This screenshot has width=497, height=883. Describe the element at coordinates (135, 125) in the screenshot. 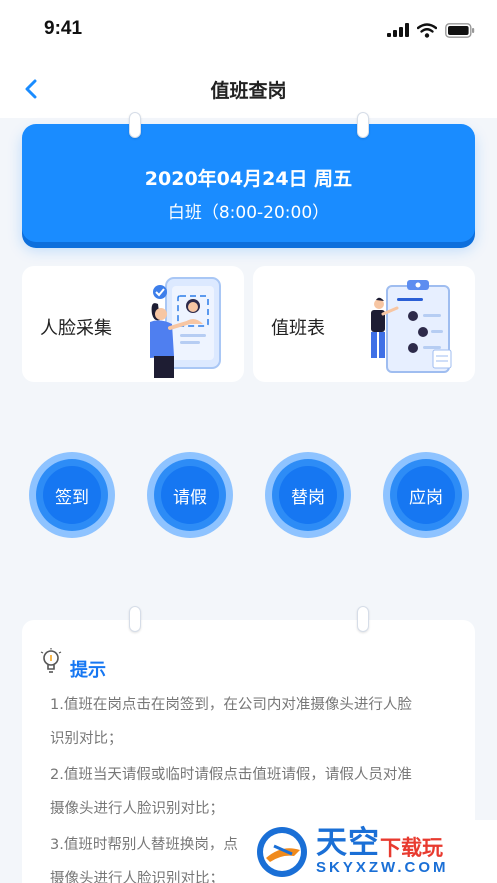

I see `binder-ring-left` at that location.